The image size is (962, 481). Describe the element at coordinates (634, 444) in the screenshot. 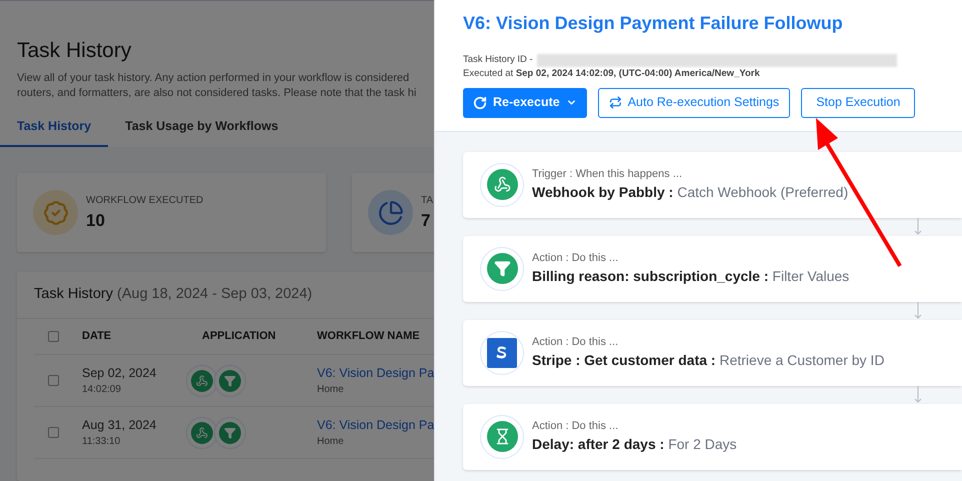

I see `step-title: Delay: after 2 days : For 2 Days` at that location.